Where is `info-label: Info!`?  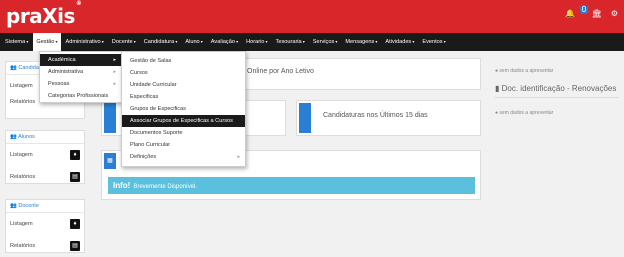 info-label: Info! is located at coordinates (122, 185).